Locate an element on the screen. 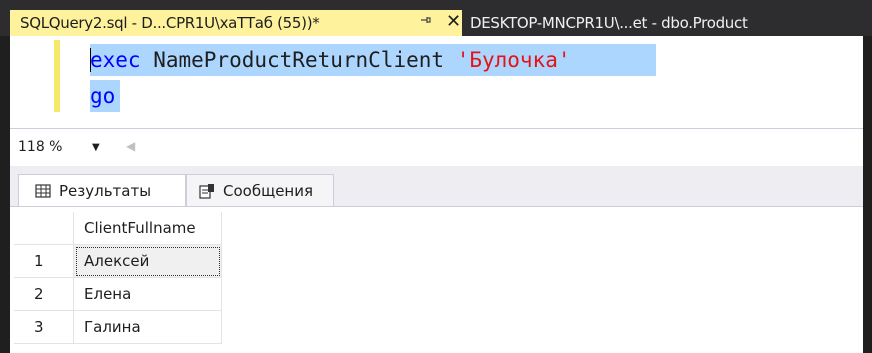  row-number: 2 is located at coordinates (44, 294).